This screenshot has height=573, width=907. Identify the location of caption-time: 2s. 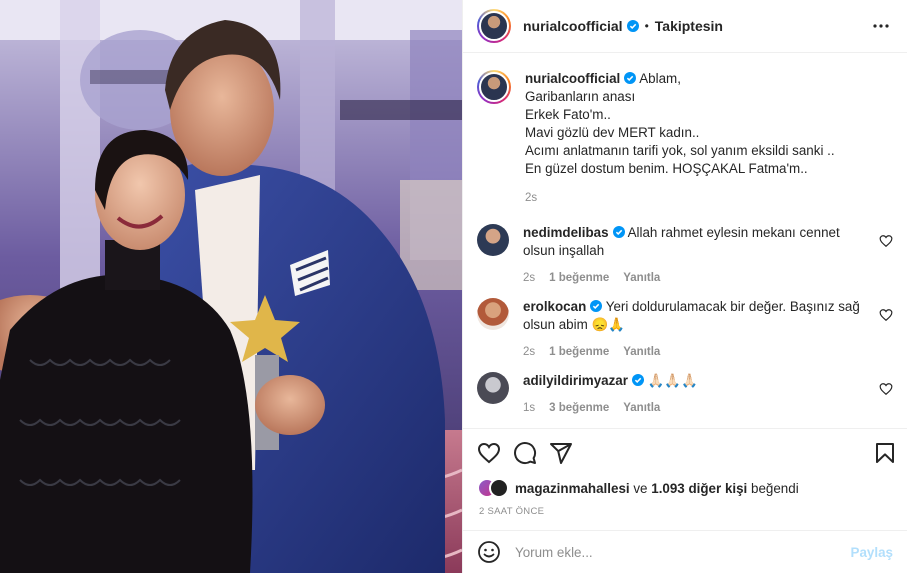
(531, 198).